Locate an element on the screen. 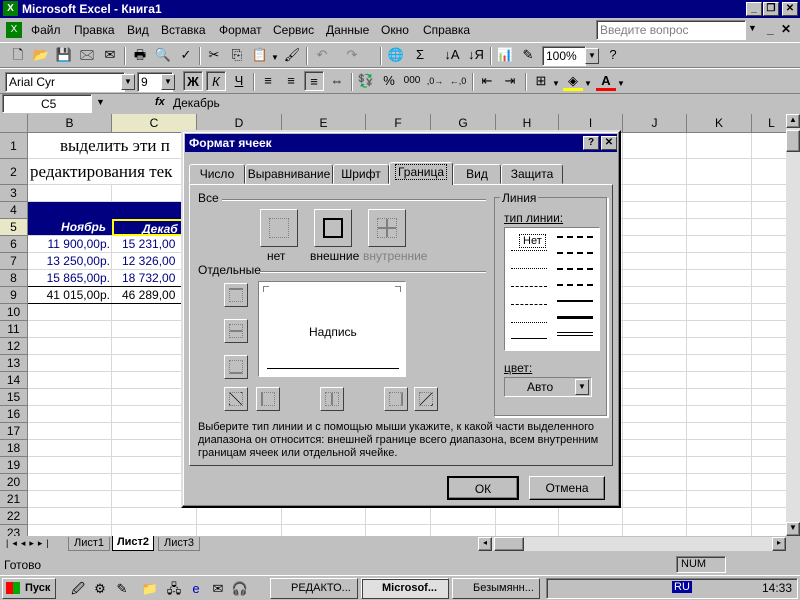  horizontal-scrollbar: ◂ ▸ is located at coordinates (632, 544).